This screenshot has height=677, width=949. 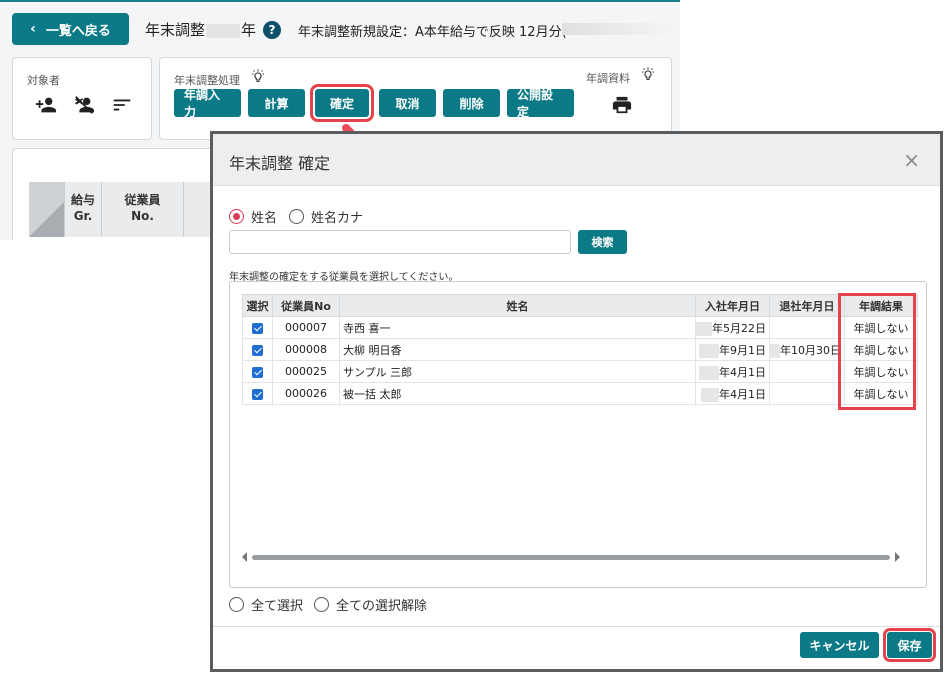 What do you see at coordinates (739, 328) in the screenshot?
I see `cell-join-date: 年5月22日` at bounding box center [739, 328].